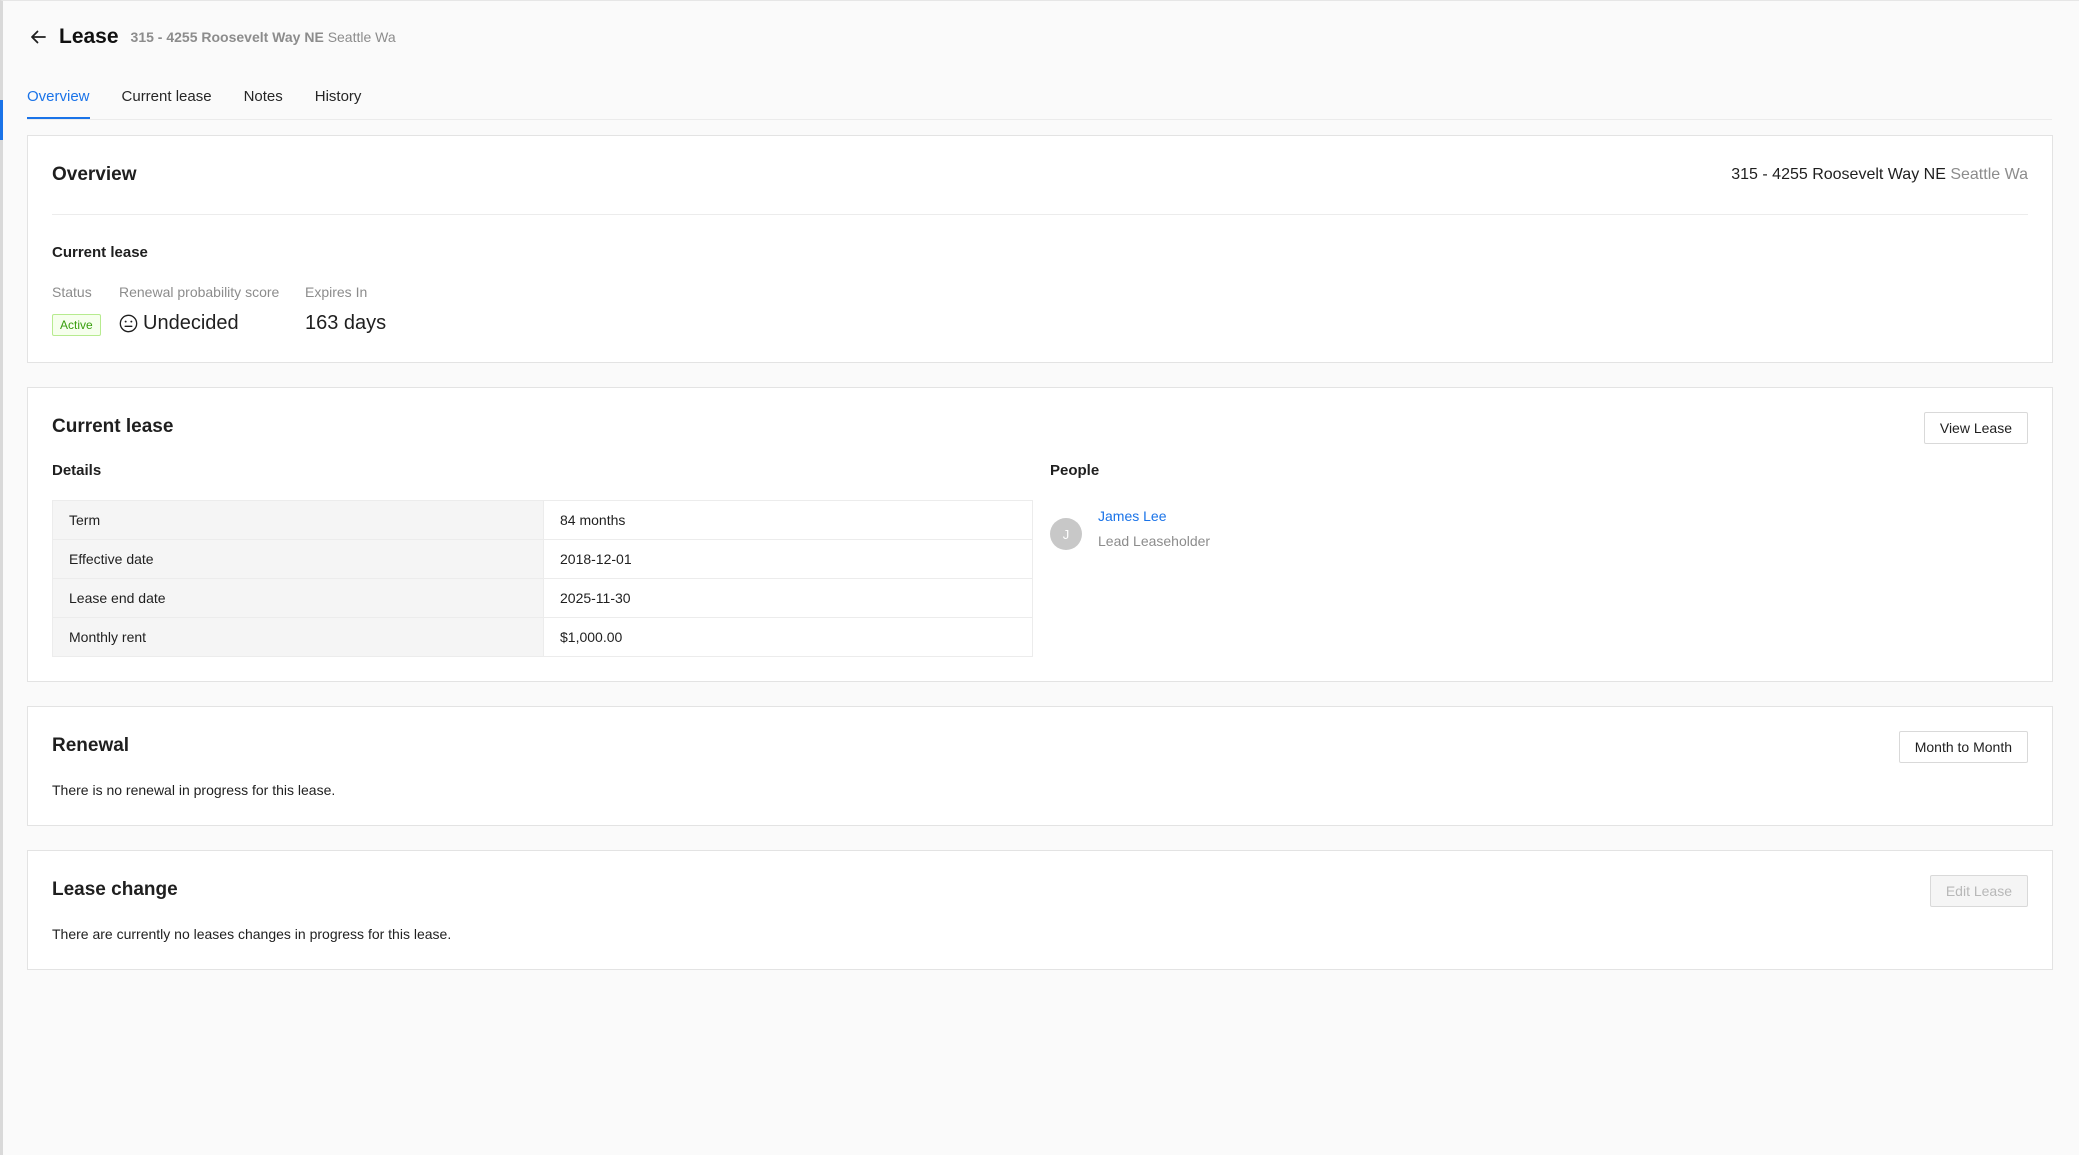  Describe the element at coordinates (199, 292) in the screenshot. I see `renewal-score-label: Renewal probability score` at that location.